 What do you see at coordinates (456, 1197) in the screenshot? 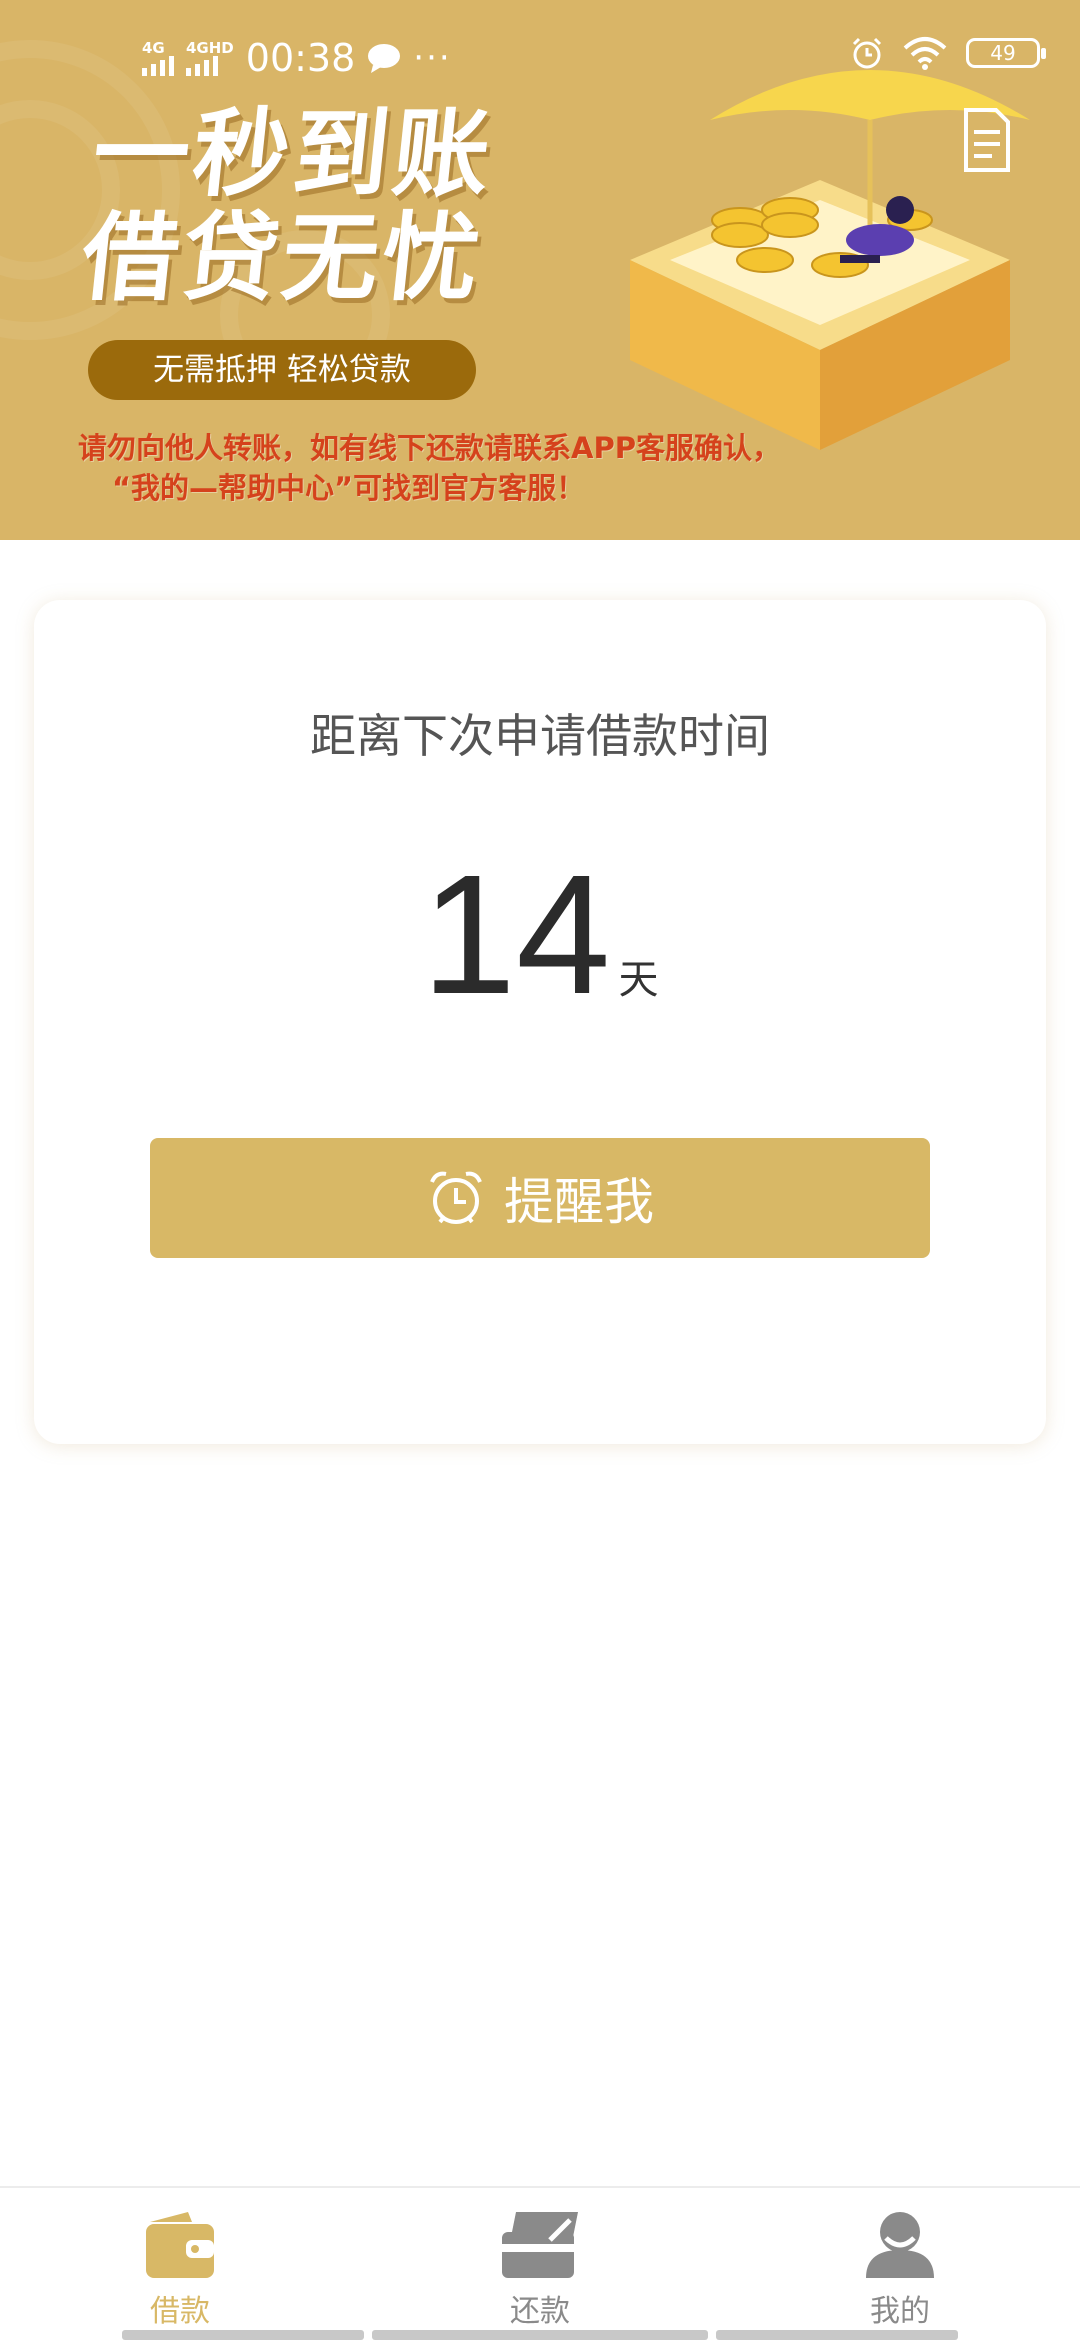
I see `alarm-clock-icon` at bounding box center [456, 1197].